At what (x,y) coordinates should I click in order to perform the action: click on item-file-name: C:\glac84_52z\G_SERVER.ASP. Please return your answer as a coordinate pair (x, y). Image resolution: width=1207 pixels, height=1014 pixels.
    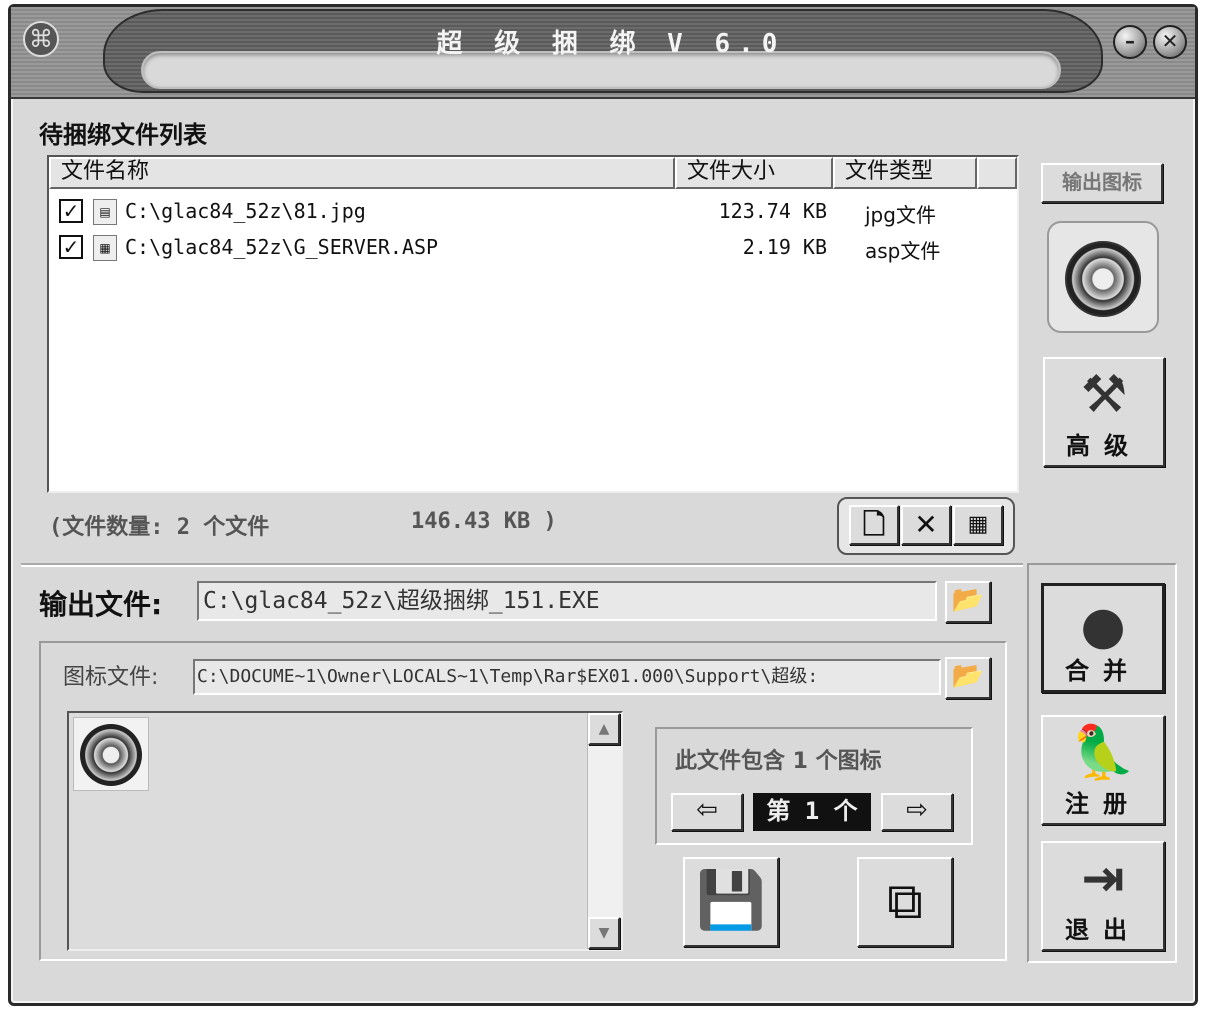
    Looking at the image, I should click on (282, 247).